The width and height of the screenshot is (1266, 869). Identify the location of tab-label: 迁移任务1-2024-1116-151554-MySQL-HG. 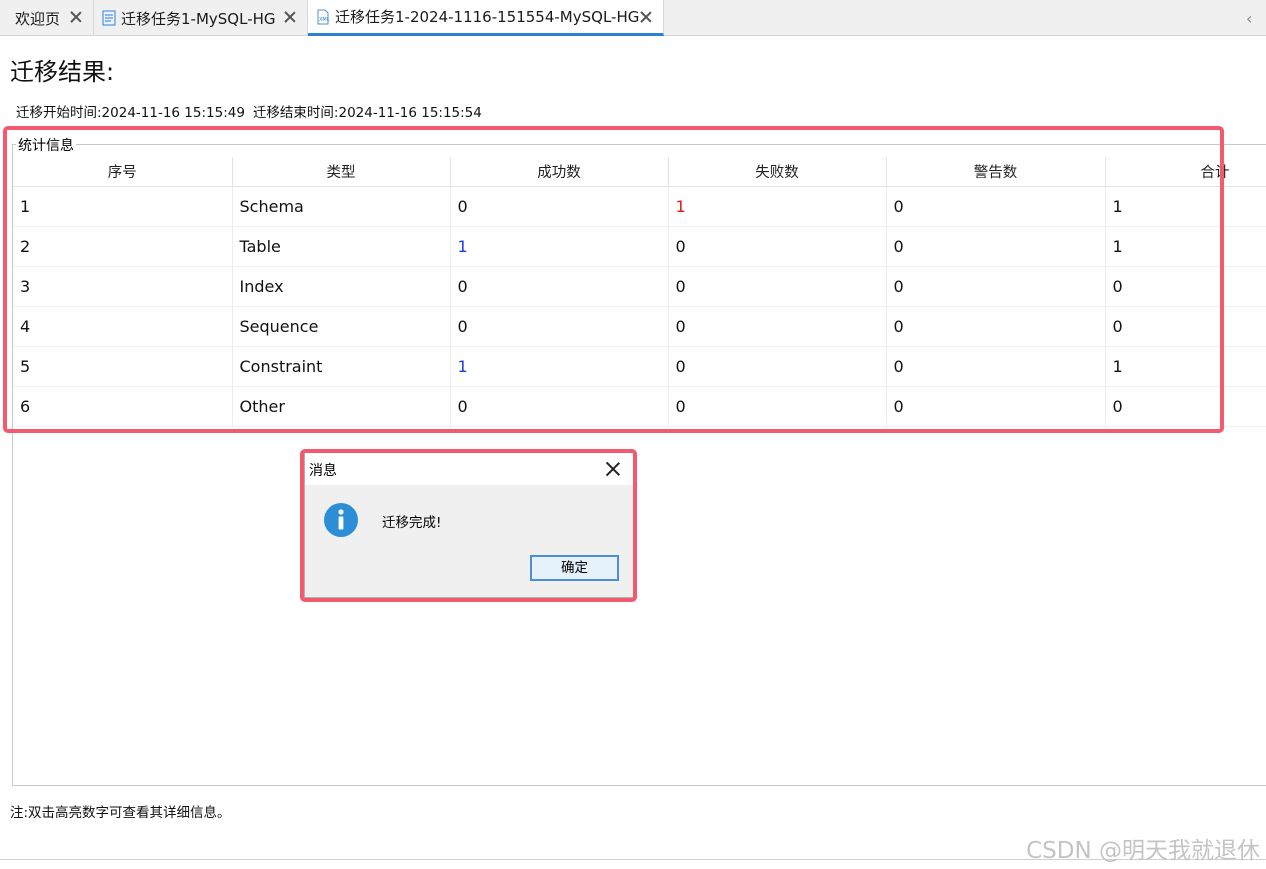
(487, 17).